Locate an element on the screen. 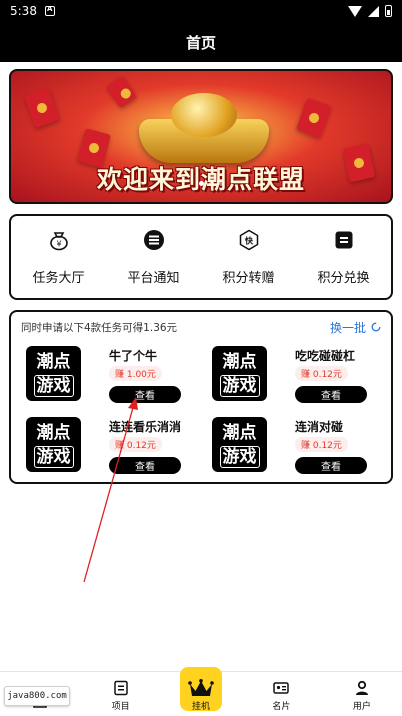 The width and height of the screenshot is (402, 716). menu-points-transfer: 快 积分转赠 is located at coordinates (249, 257).